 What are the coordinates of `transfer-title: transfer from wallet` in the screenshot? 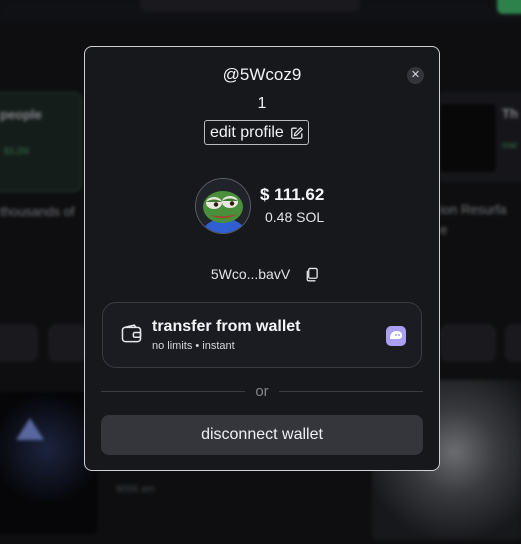 It's located at (226, 326).